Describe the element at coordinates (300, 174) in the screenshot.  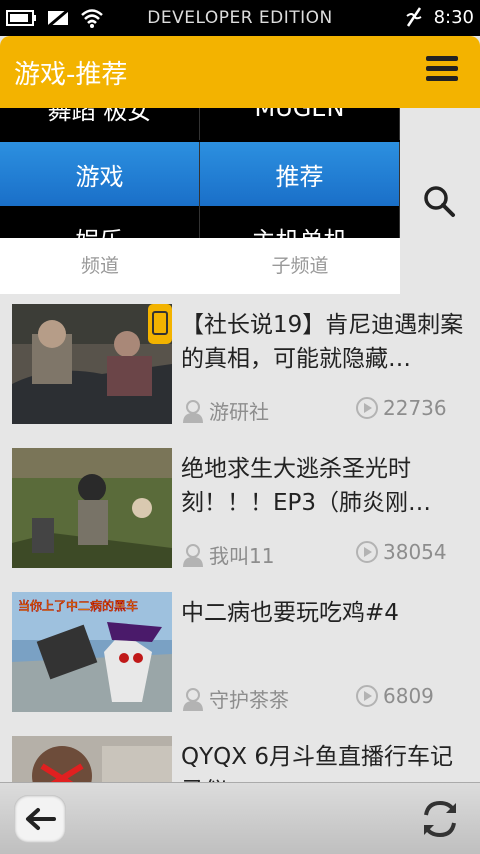
I see `picker-selected-subchannel: 推荐` at that location.